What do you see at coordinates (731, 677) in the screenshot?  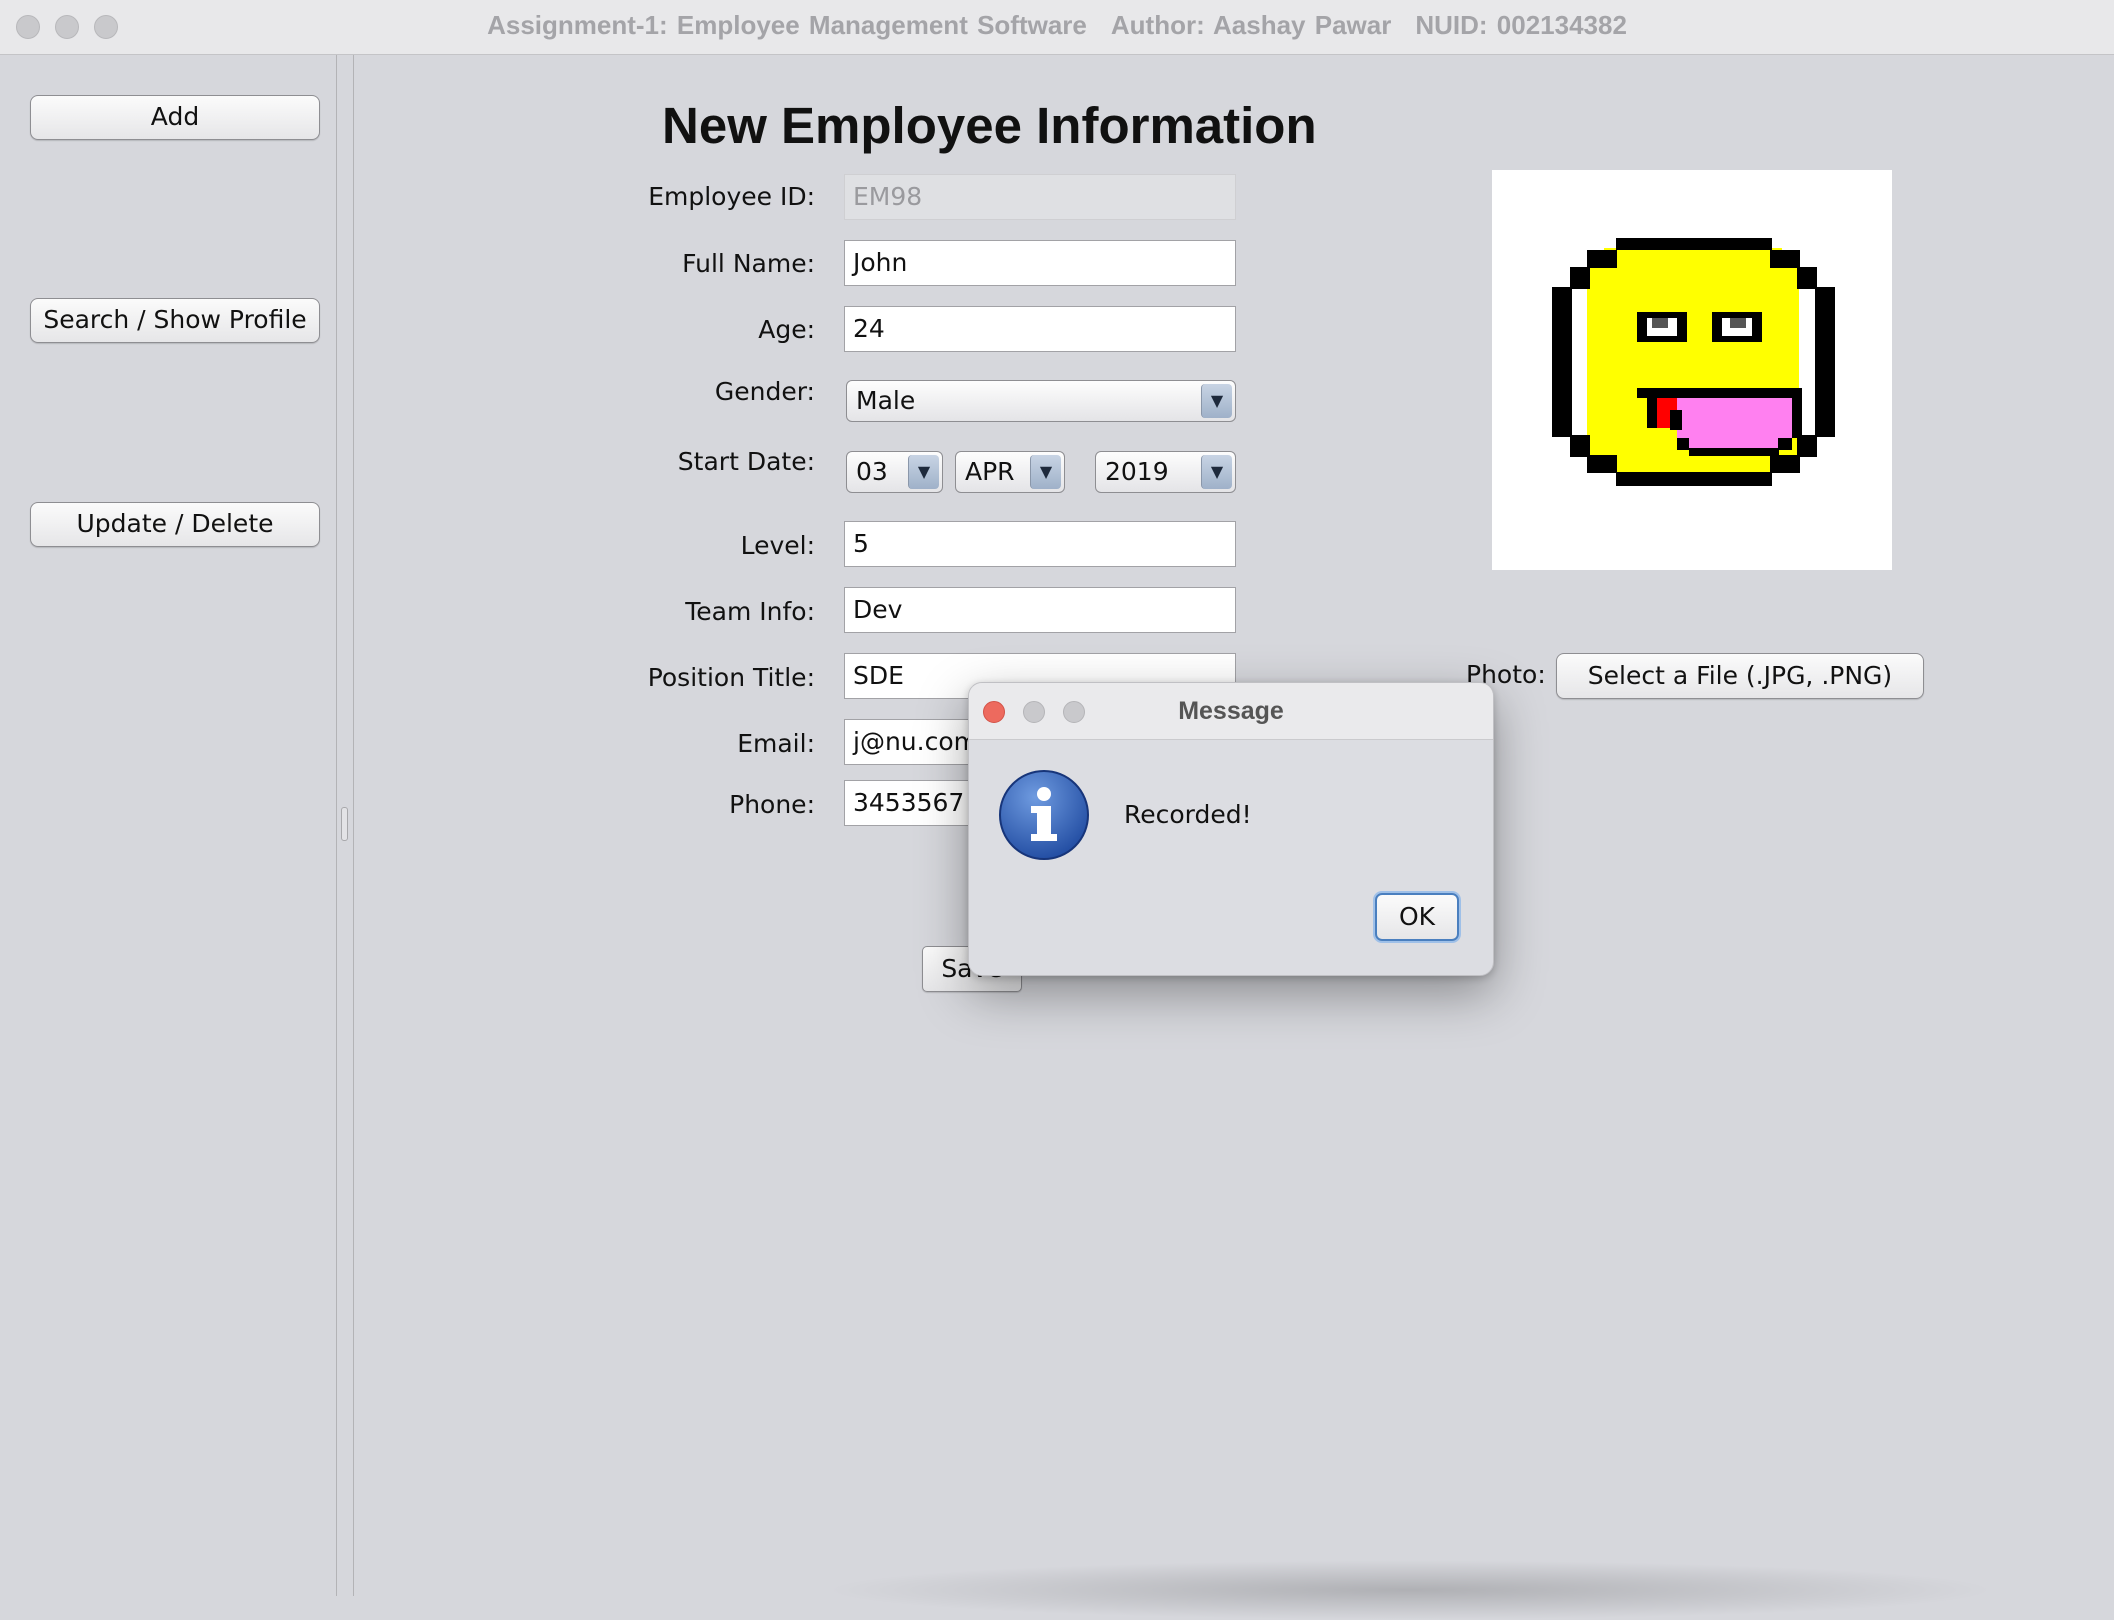 I see `position-title-label: Position Title:` at bounding box center [731, 677].